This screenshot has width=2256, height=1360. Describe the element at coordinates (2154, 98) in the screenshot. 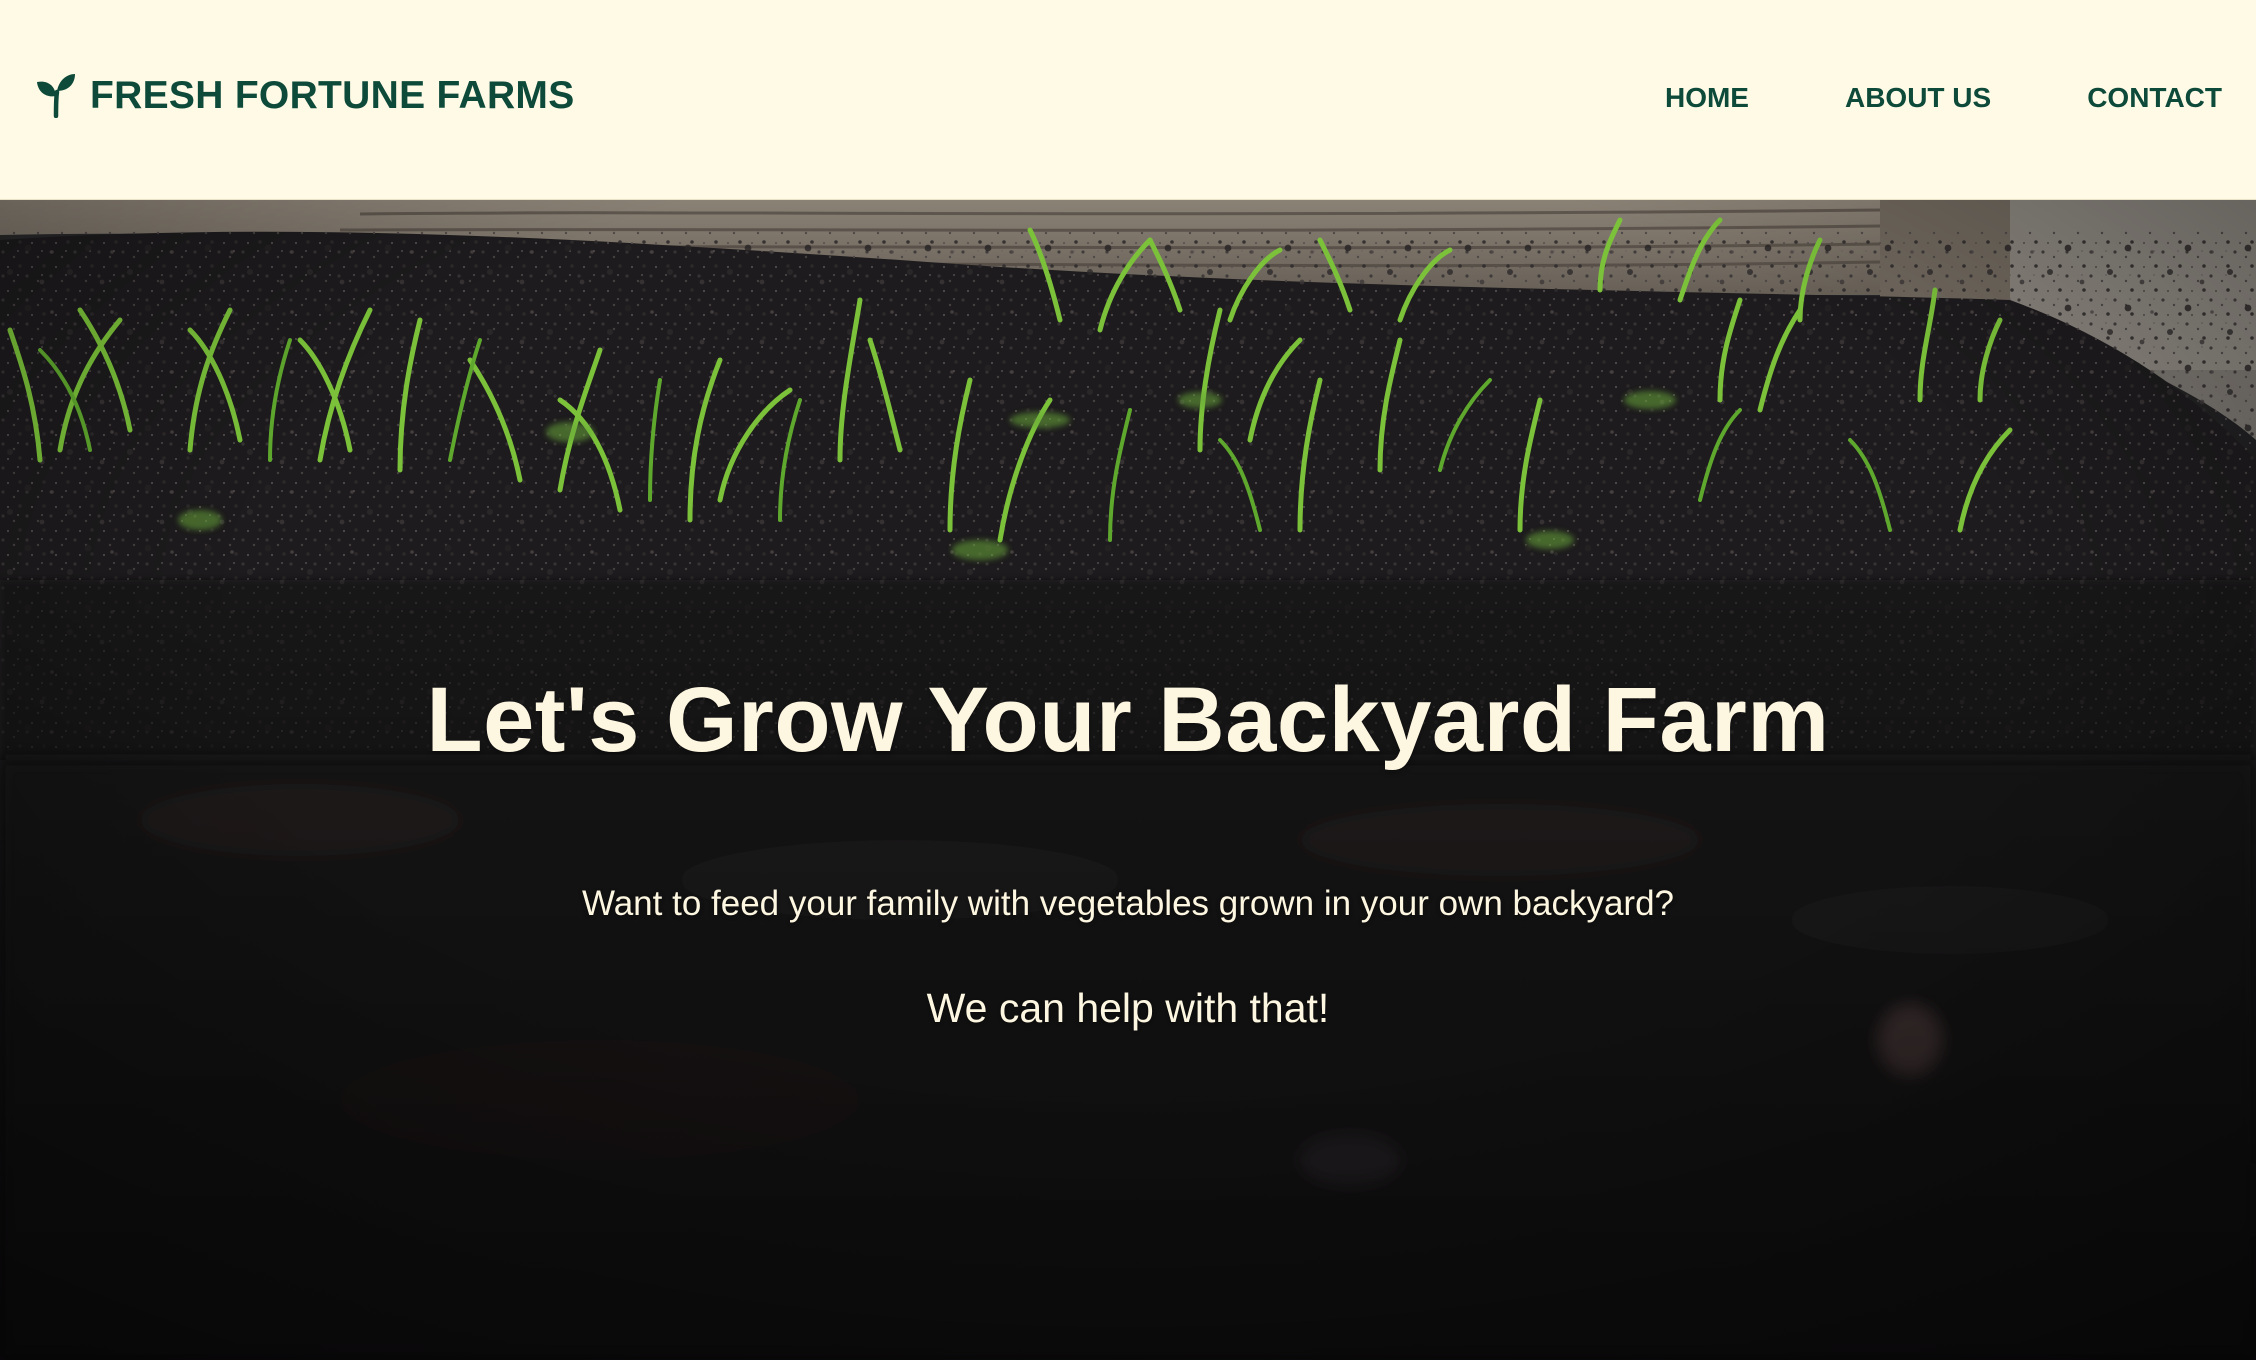

I see `nav-contact-link: CONTACT` at that location.